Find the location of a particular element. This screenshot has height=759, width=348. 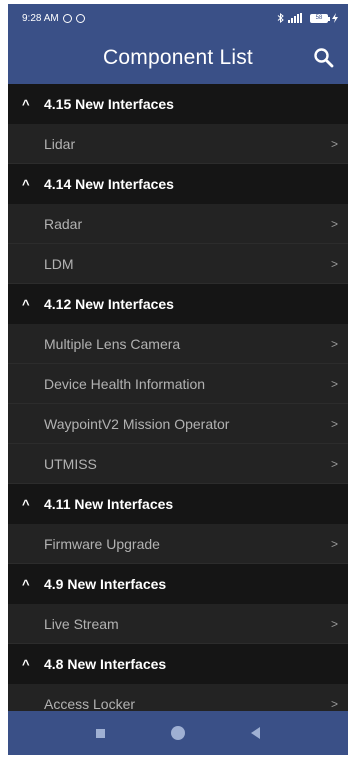

list-item-label: Radar is located at coordinates (63, 223).